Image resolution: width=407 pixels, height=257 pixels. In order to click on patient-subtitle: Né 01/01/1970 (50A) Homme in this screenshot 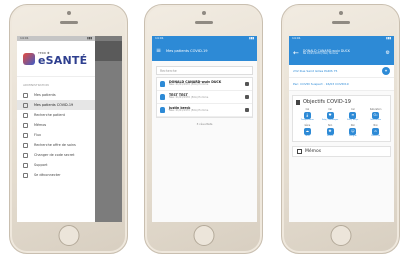, I will do `click(320, 54)`.